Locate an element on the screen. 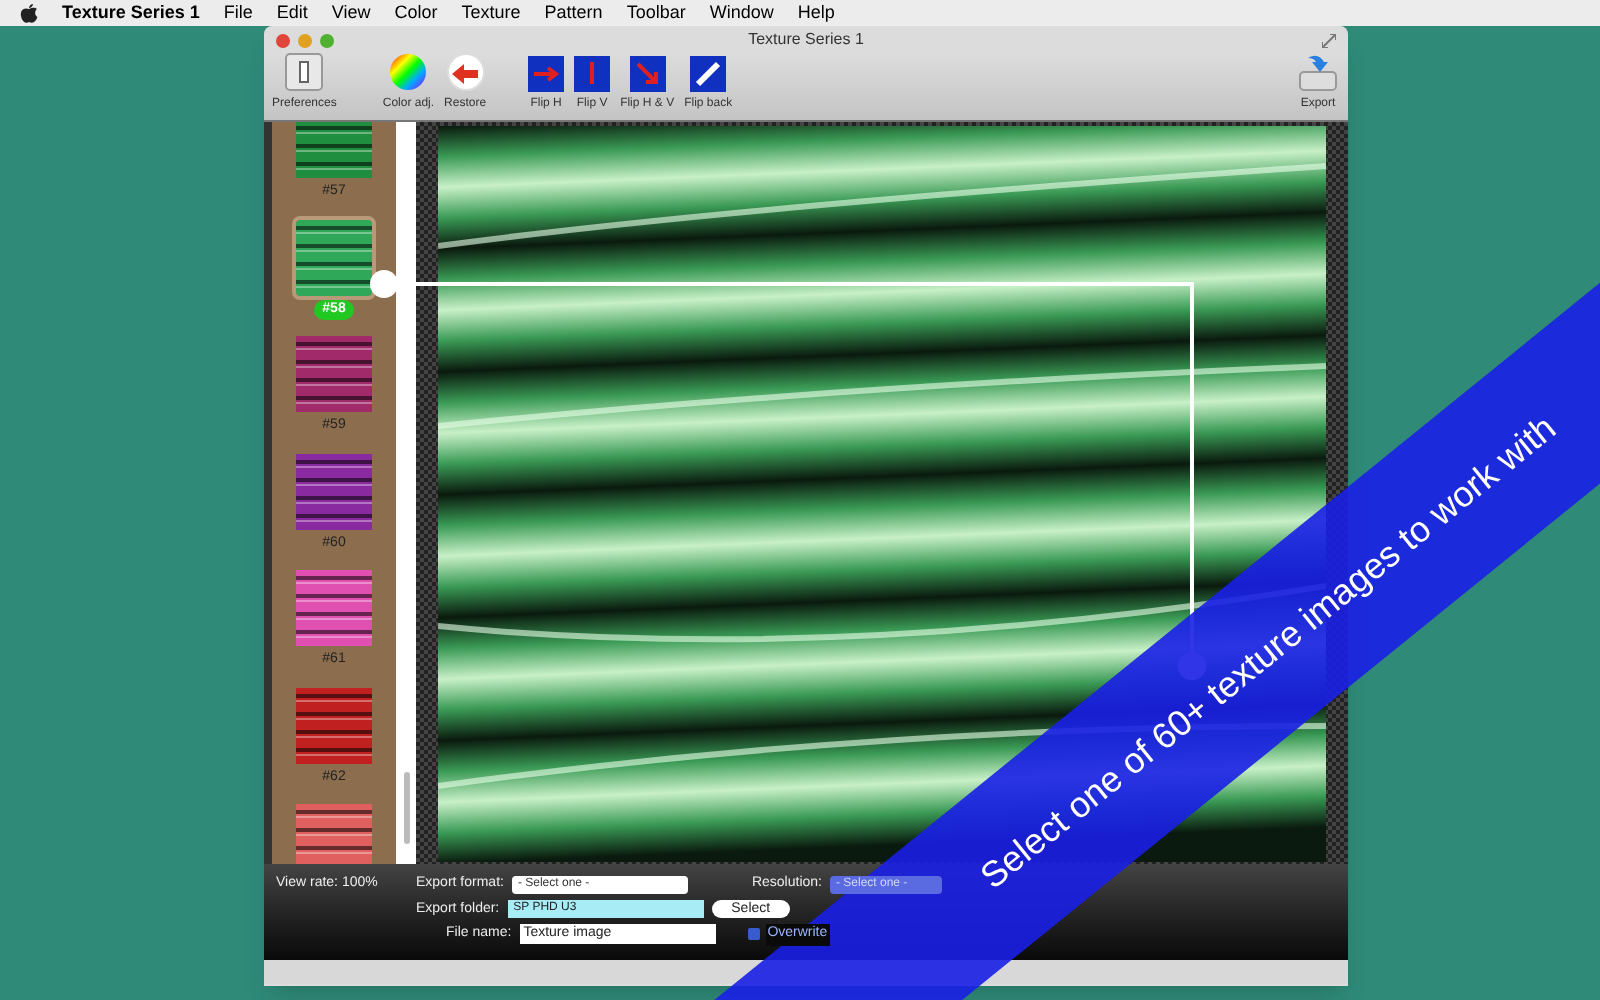 The height and width of the screenshot is (1000, 1600). menu-item: View is located at coordinates (351, 13).